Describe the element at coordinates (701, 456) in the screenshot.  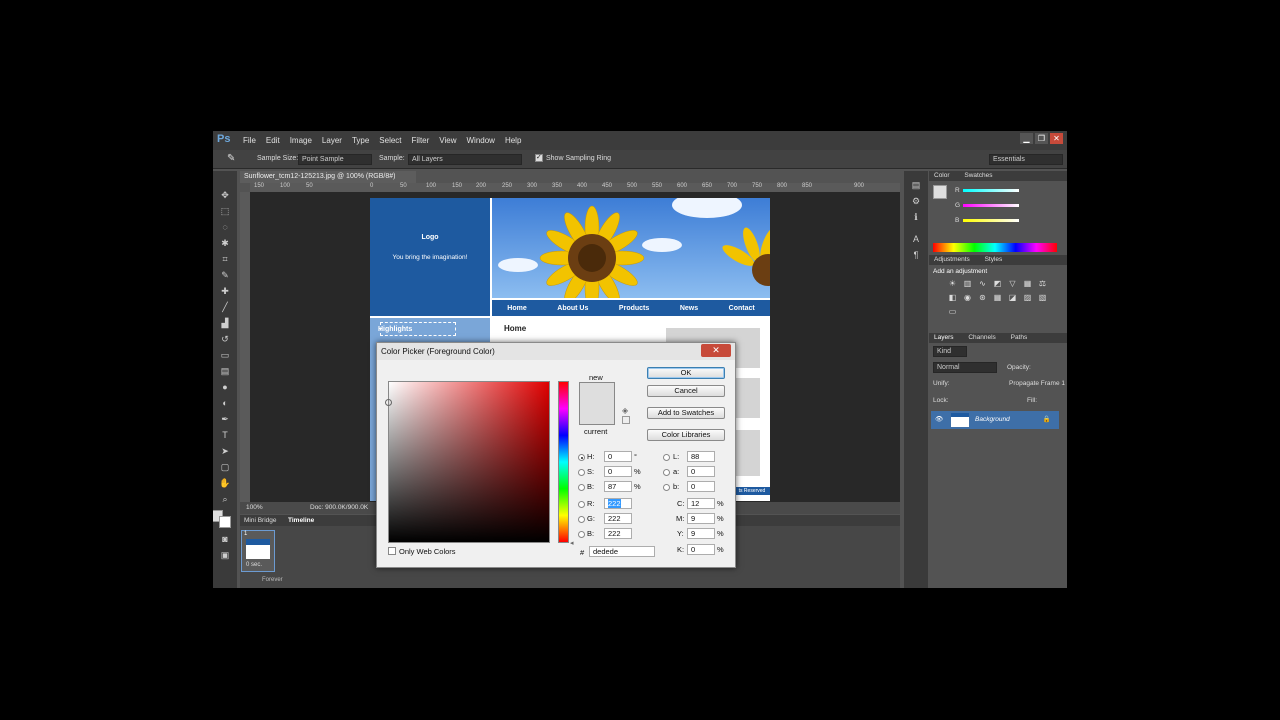
I see `l-input: 88` at that location.